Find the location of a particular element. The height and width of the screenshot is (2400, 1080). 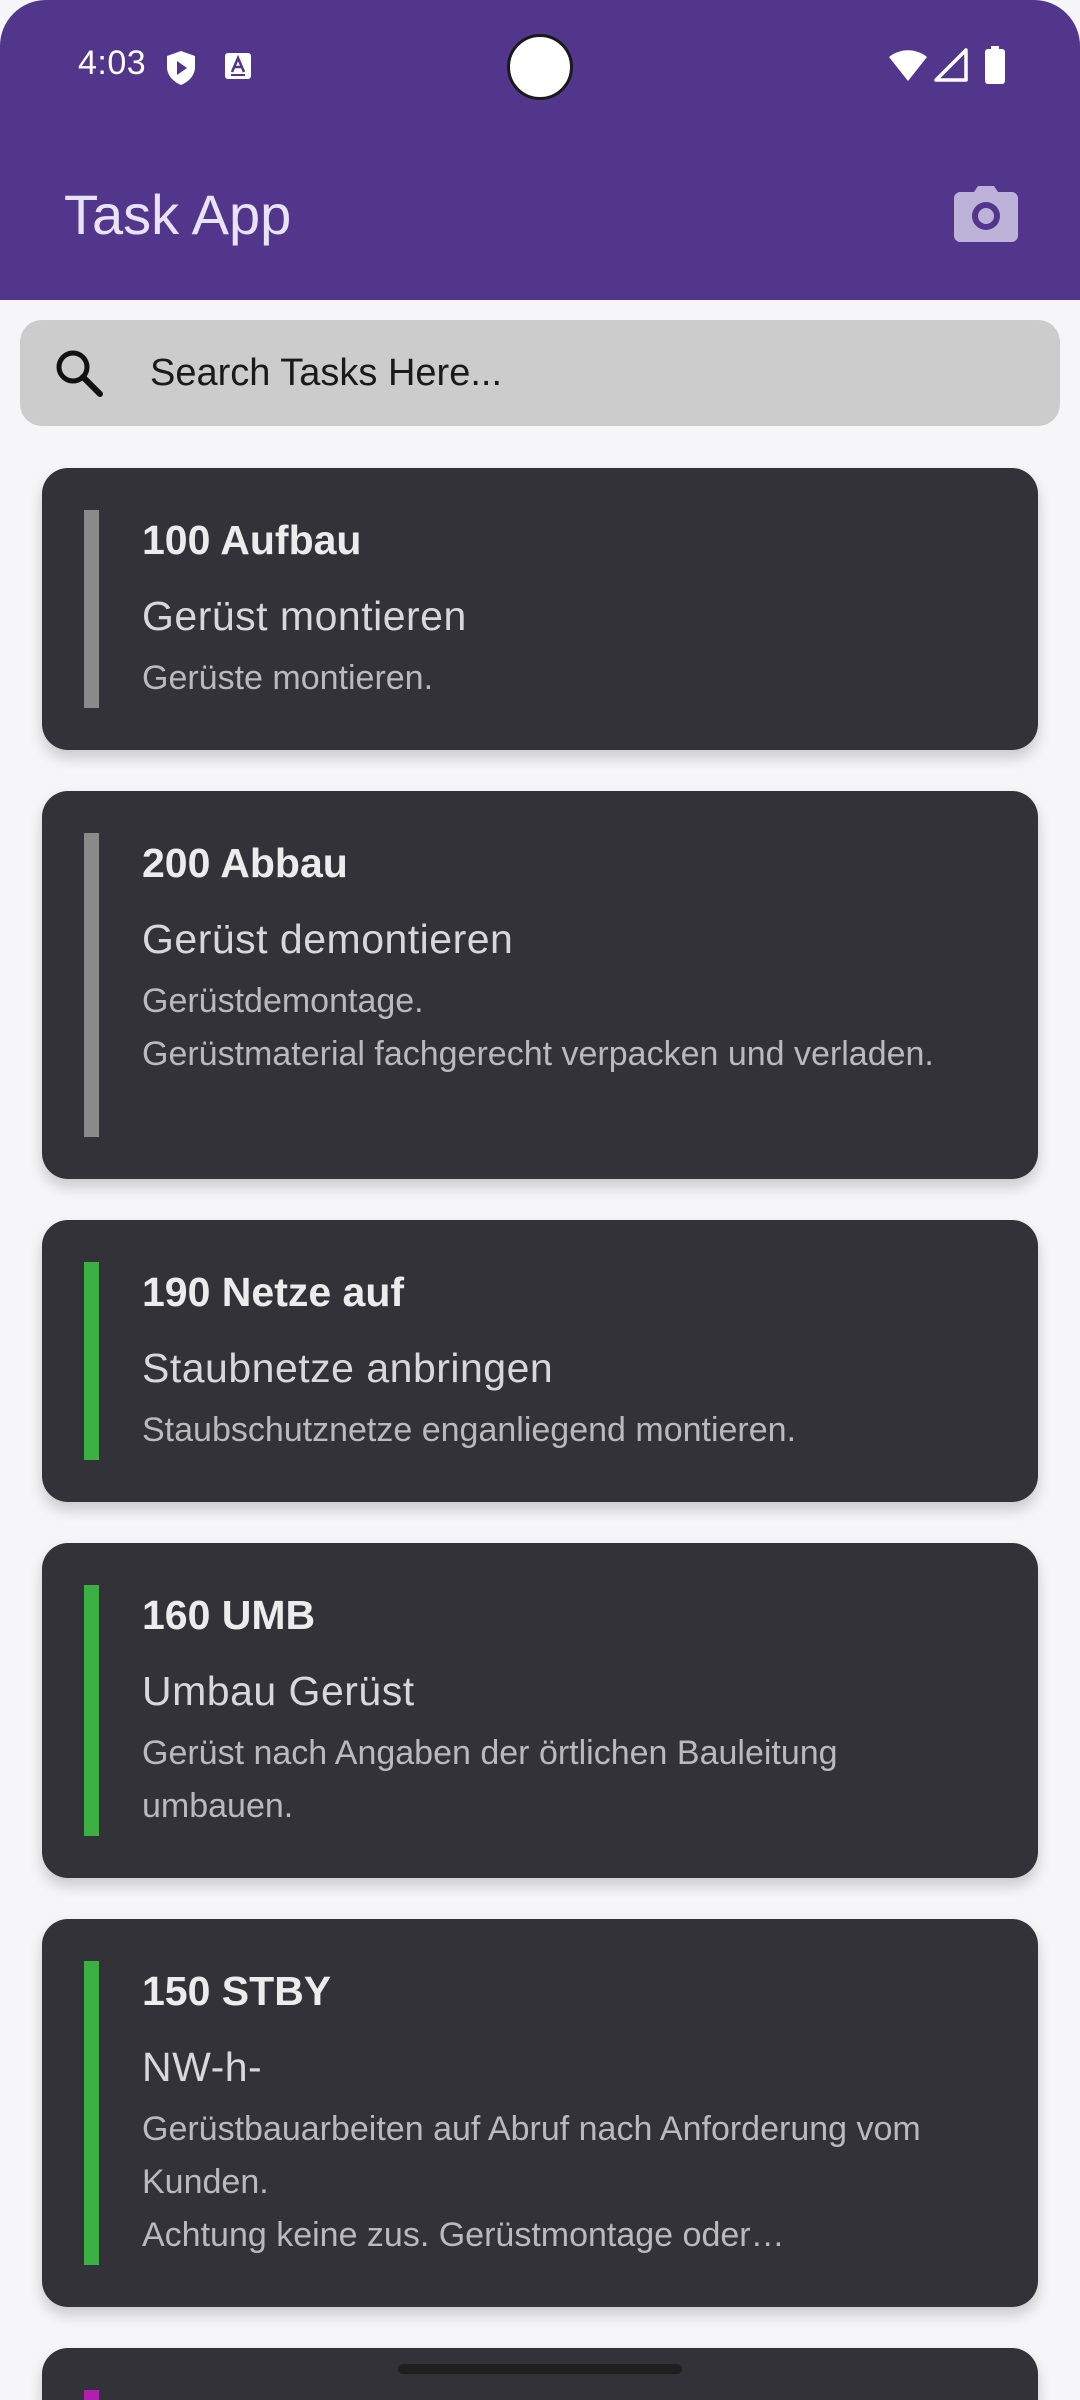

app-header: 4:03 Task App is located at coordinates (540, 150).